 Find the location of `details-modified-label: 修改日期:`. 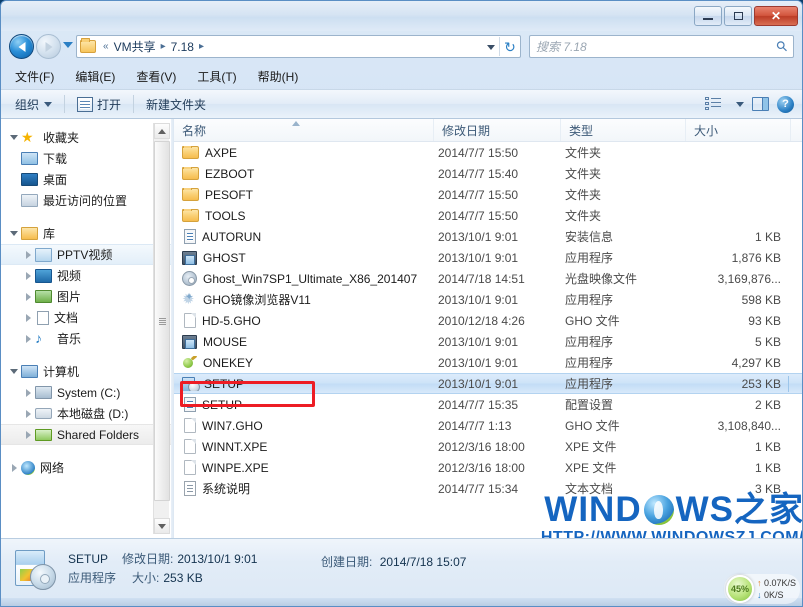

details-modified-label: 修改日期: is located at coordinates (148, 558).